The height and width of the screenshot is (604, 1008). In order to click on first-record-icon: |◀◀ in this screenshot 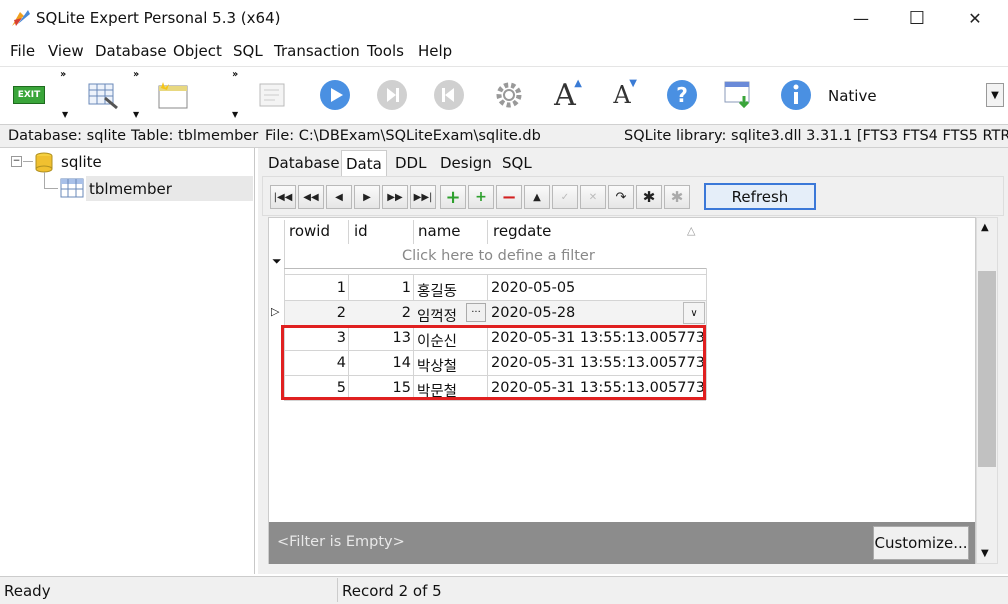, I will do `click(283, 197)`.